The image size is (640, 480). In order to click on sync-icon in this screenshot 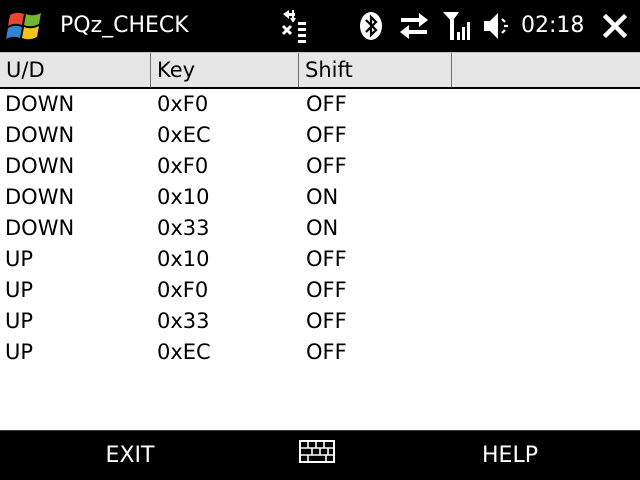, I will do `click(414, 26)`.